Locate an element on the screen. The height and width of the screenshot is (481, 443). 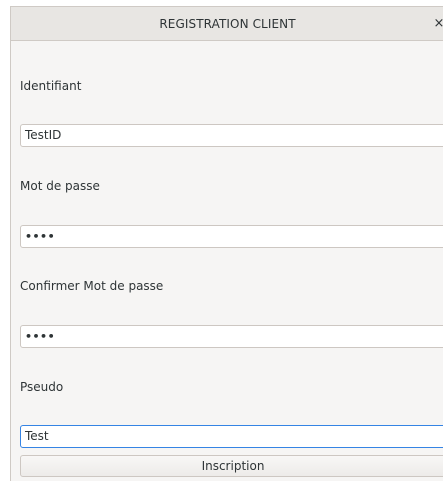
window-title: REGISTRATION CLIENT is located at coordinates (227, 24).